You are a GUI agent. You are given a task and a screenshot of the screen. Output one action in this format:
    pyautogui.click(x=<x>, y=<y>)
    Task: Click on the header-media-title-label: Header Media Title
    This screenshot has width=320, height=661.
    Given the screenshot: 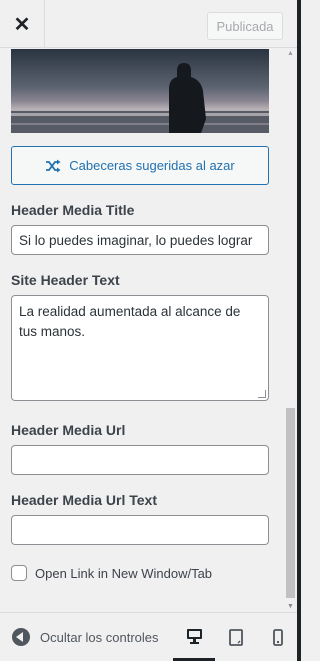 What is the action you would take?
    pyautogui.click(x=73, y=210)
    